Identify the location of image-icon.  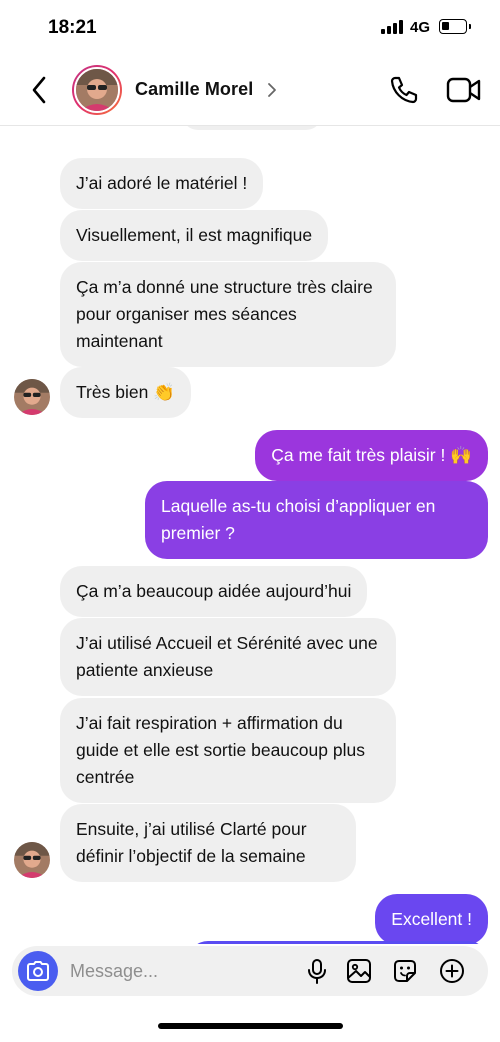
(359, 971).